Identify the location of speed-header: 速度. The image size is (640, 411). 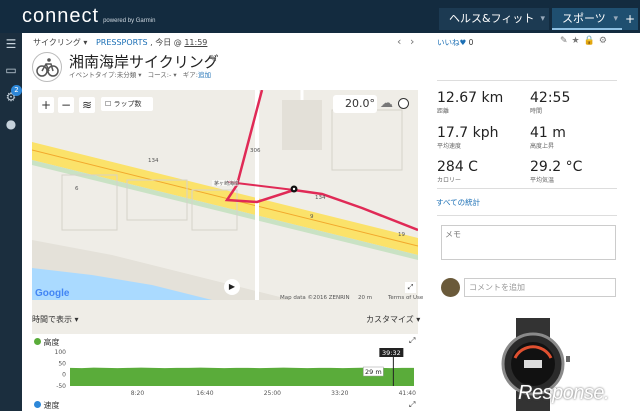
(47, 405).